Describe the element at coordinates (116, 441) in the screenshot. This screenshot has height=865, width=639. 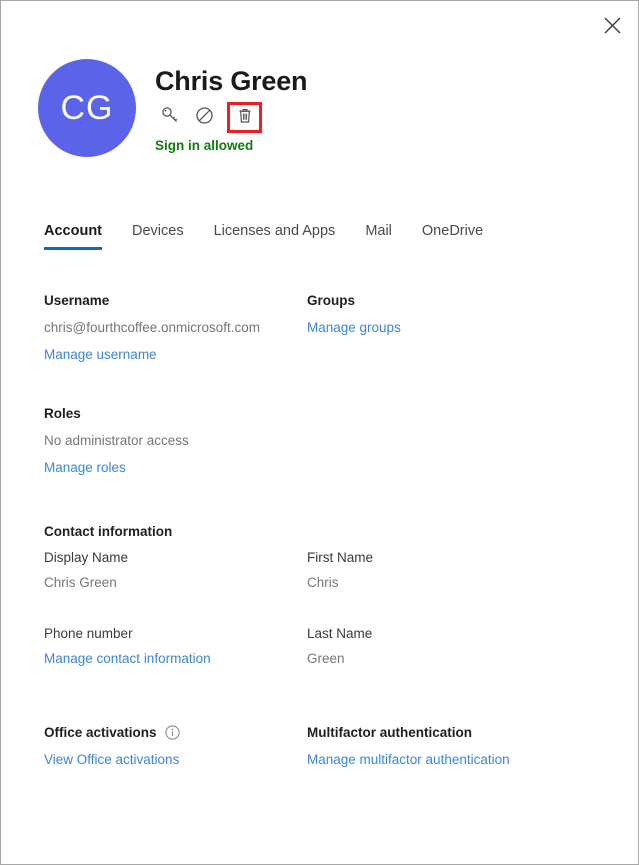
I see `roles-value: No administrator access` at that location.